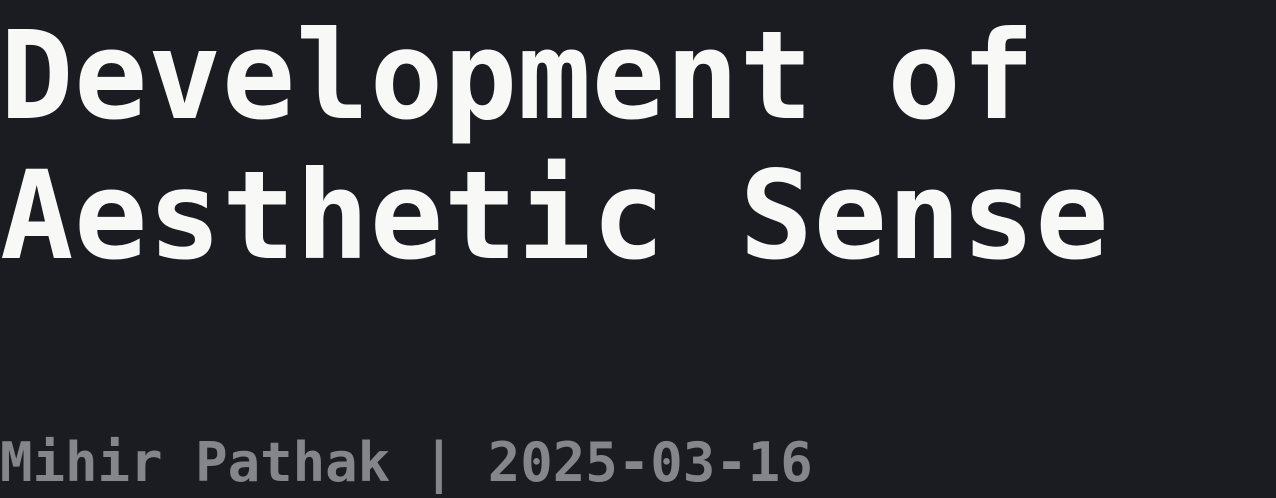 This screenshot has height=498, width=1276. I want to click on post-meta: Mihir Pathak | 2025-03-16, so click(406, 463).